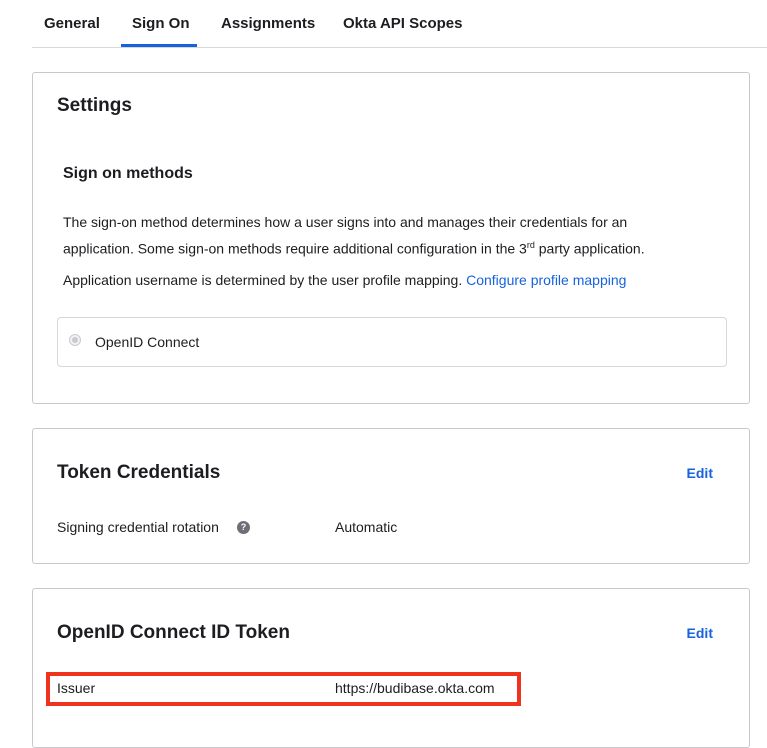 Image resolution: width=767 pixels, height=748 pixels. Describe the element at coordinates (366, 527) in the screenshot. I see `rotation-value: Automatic` at that location.